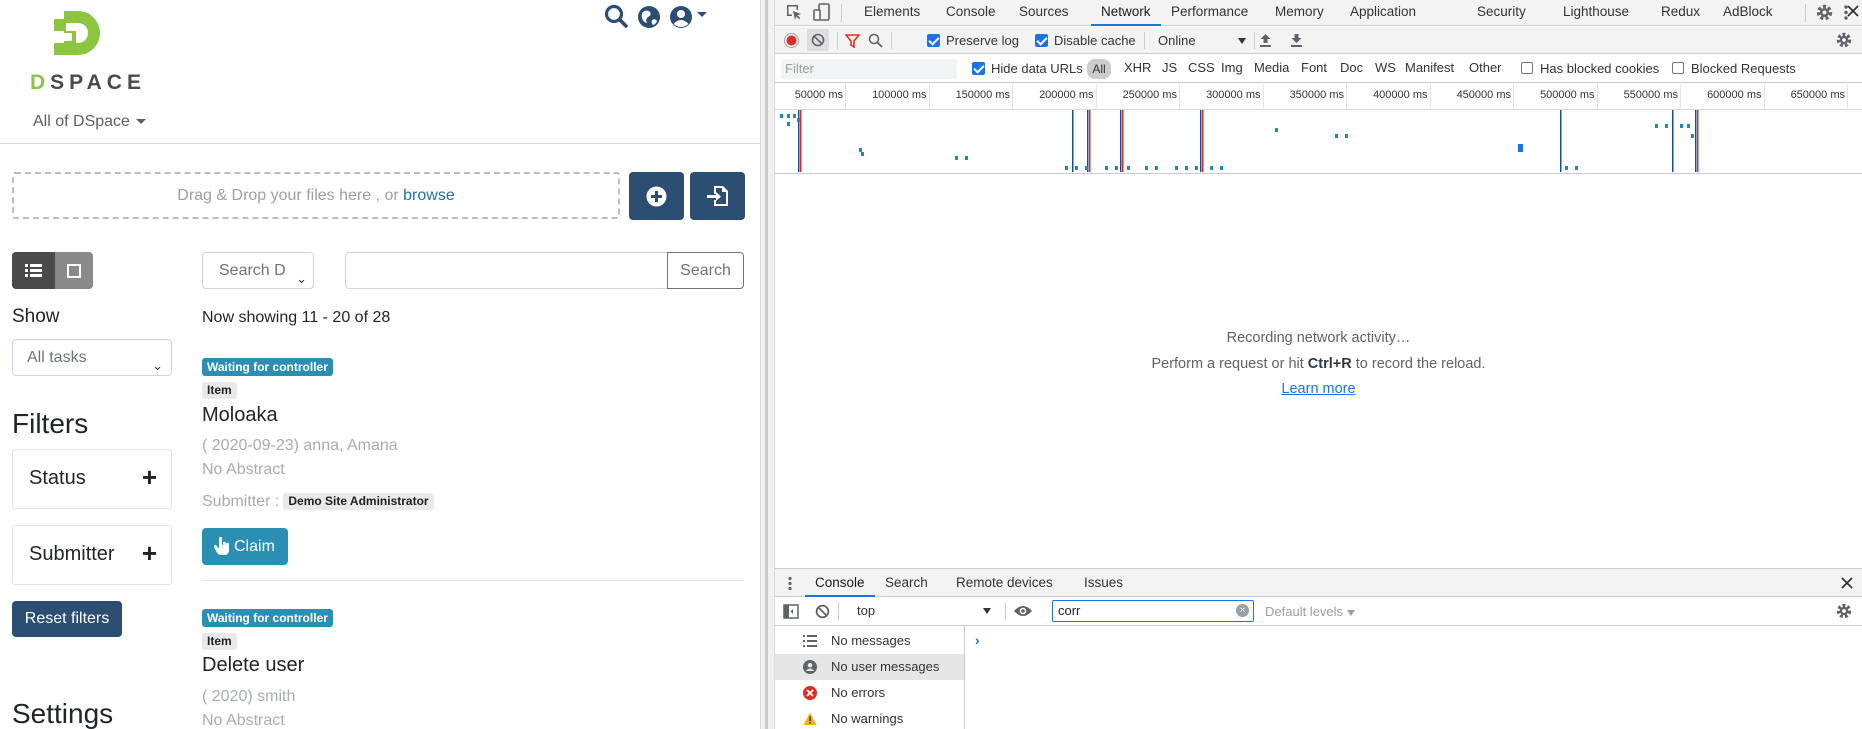 The image size is (1862, 729). I want to click on hide-data-urls-label: Hide data URLs, so click(1037, 68).